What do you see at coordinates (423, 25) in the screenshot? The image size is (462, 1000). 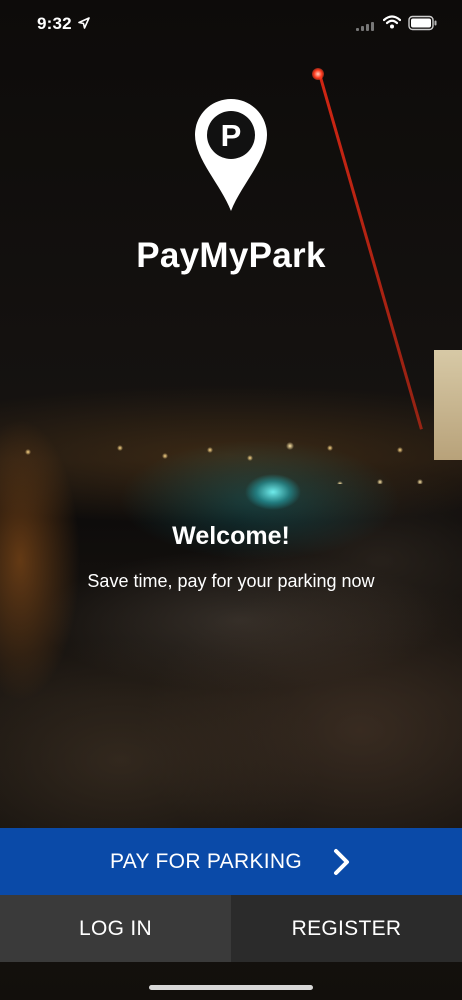 I see `battery-icon` at bounding box center [423, 25].